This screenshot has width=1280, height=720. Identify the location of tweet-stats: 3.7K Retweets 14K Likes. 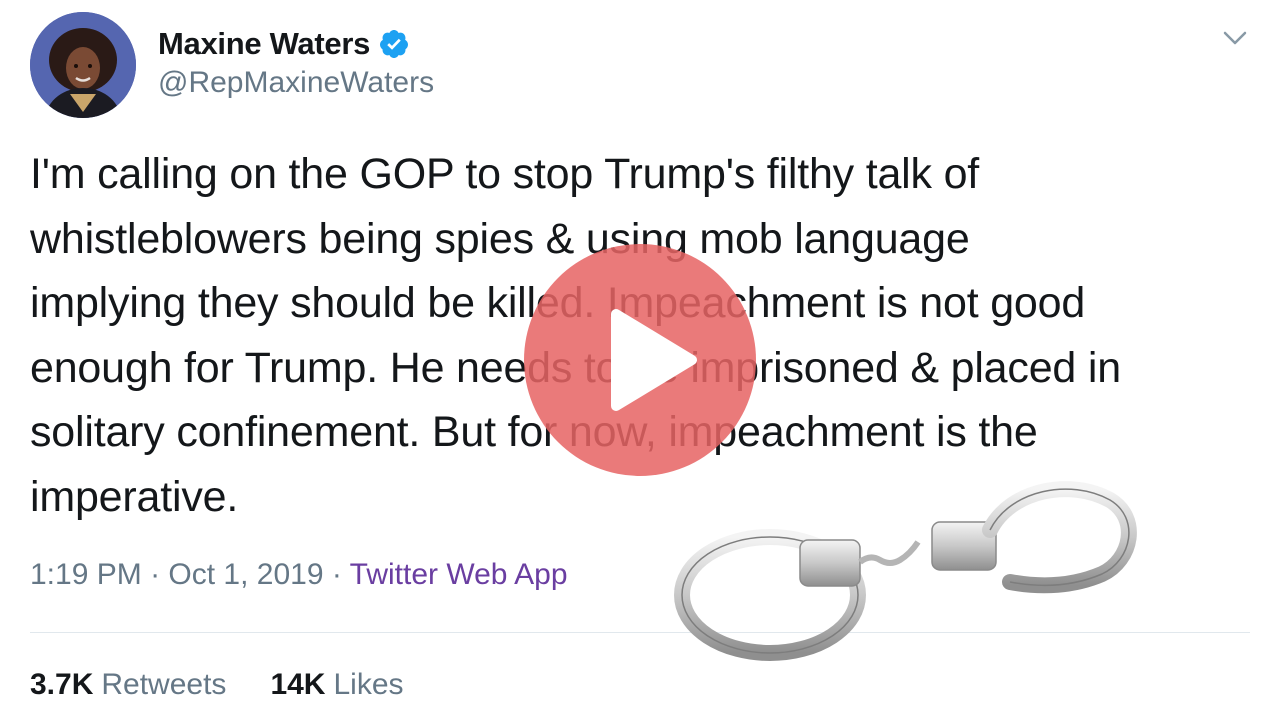
(217, 685).